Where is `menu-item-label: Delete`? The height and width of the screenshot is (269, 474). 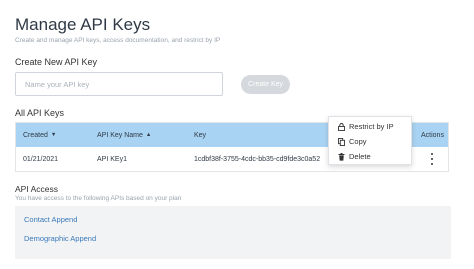 menu-item-label: Delete is located at coordinates (360, 156).